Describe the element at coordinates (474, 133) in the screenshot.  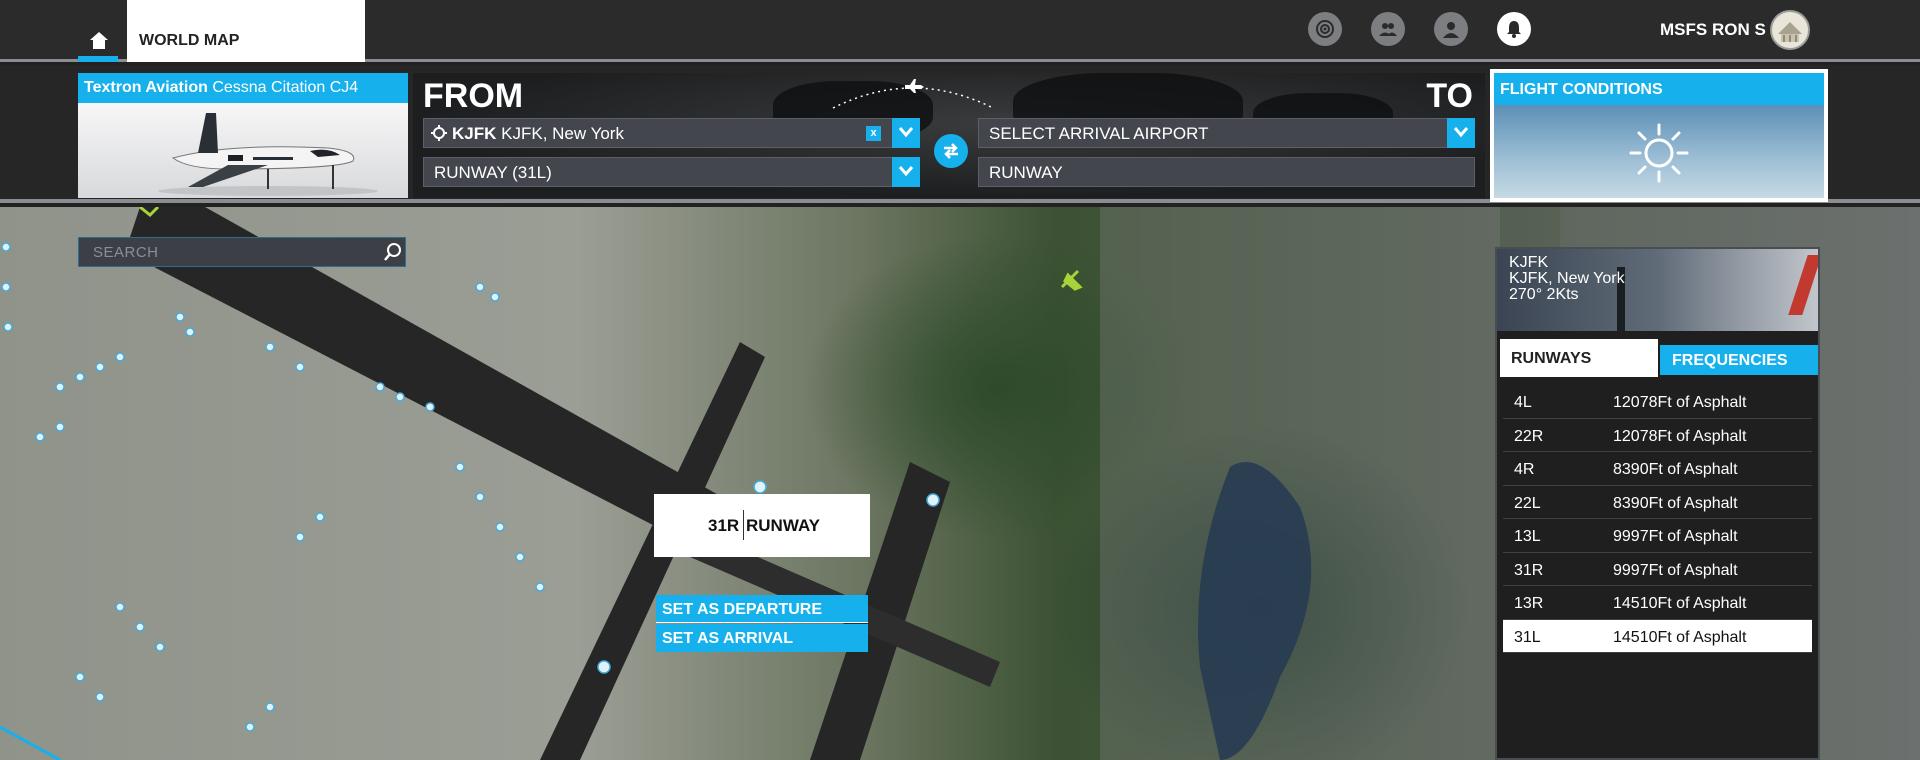
I see `departure-code: KJFK` at that location.